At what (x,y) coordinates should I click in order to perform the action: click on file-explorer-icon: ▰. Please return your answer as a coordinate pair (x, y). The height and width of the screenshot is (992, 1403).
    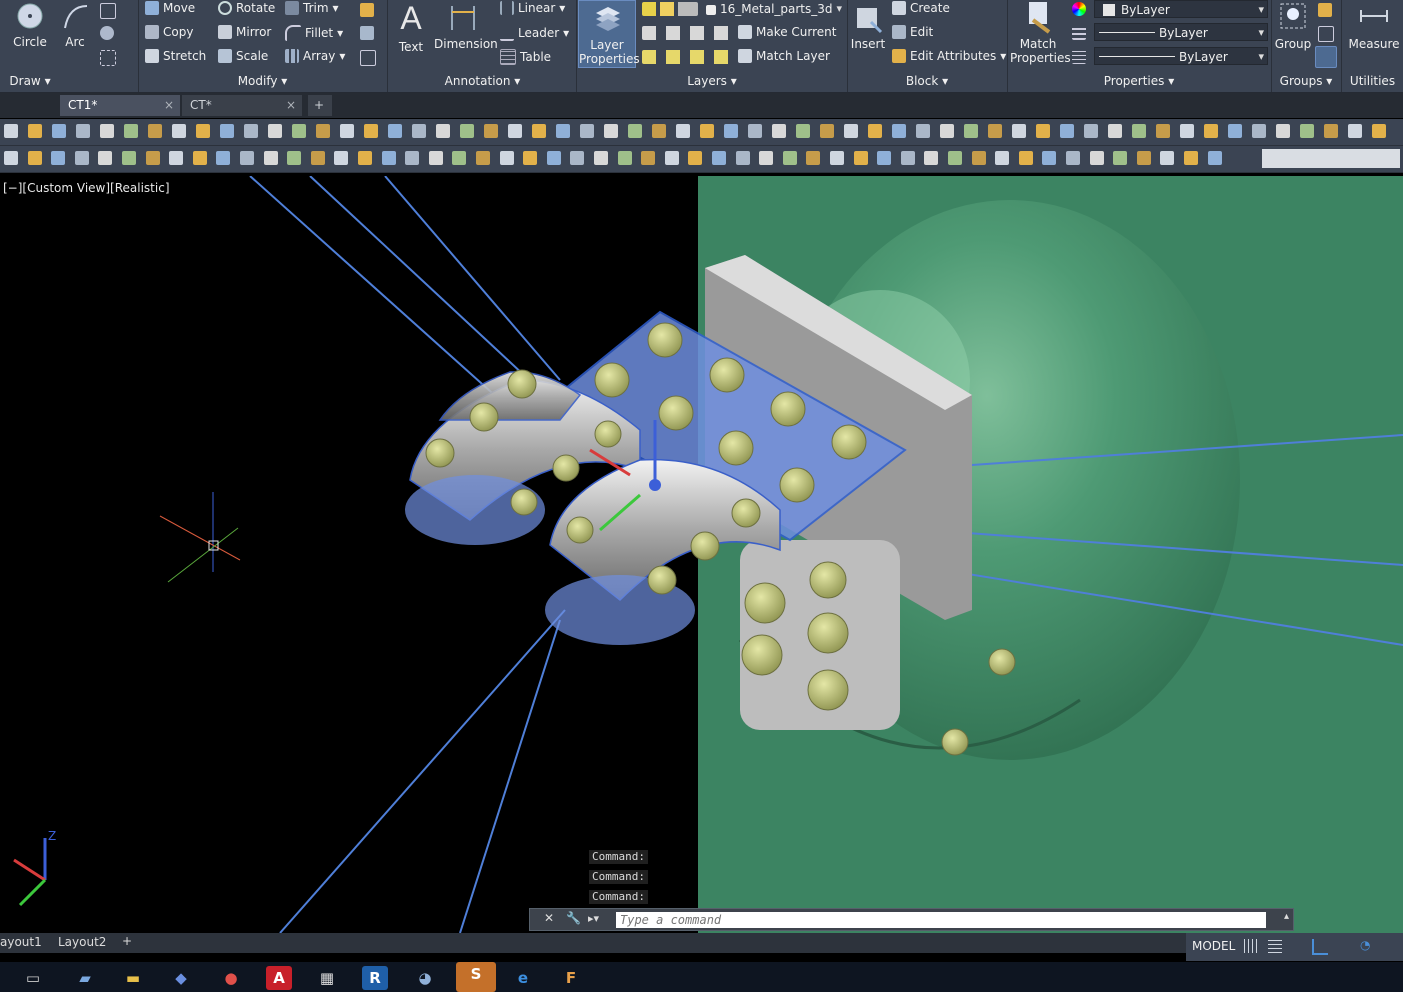
    Looking at the image, I should click on (85, 978).